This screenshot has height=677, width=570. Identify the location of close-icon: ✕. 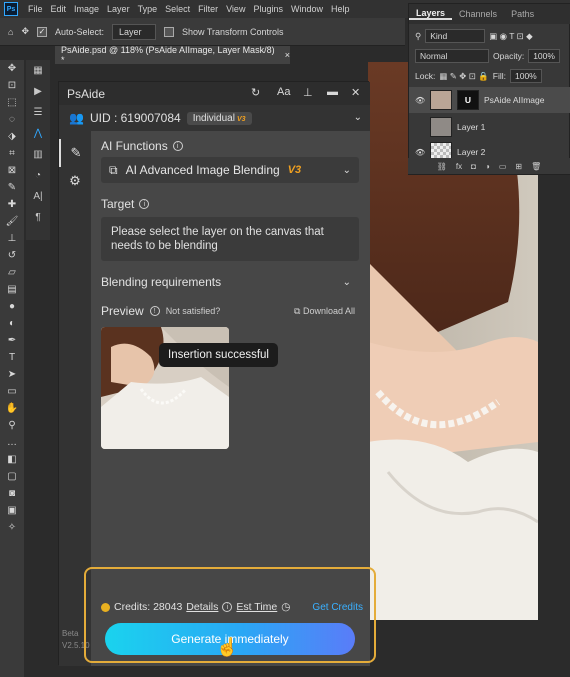
(355, 92).